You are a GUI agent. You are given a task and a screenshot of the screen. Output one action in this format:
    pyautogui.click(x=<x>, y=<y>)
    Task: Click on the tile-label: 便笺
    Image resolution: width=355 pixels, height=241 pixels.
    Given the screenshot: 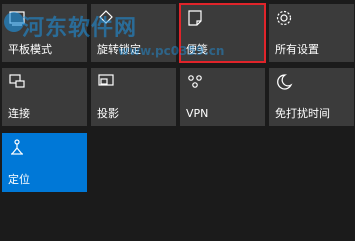 What is the action you would take?
    pyautogui.click(x=197, y=49)
    